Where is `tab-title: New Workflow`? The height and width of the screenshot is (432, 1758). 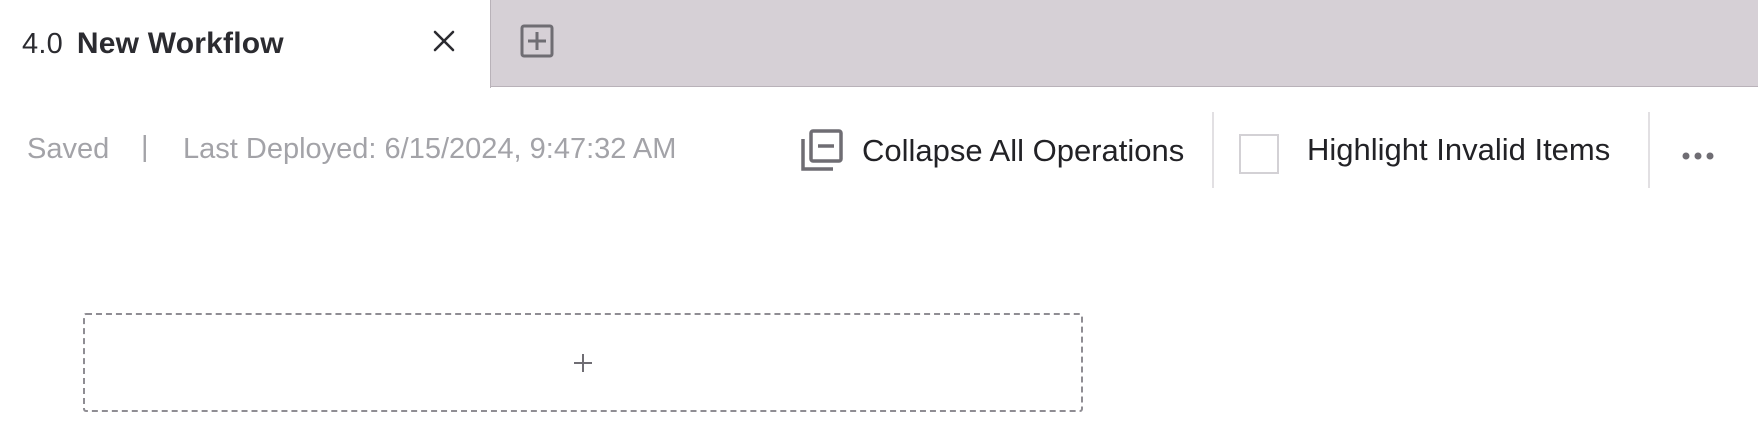
tab-title: New Workflow is located at coordinates (180, 43).